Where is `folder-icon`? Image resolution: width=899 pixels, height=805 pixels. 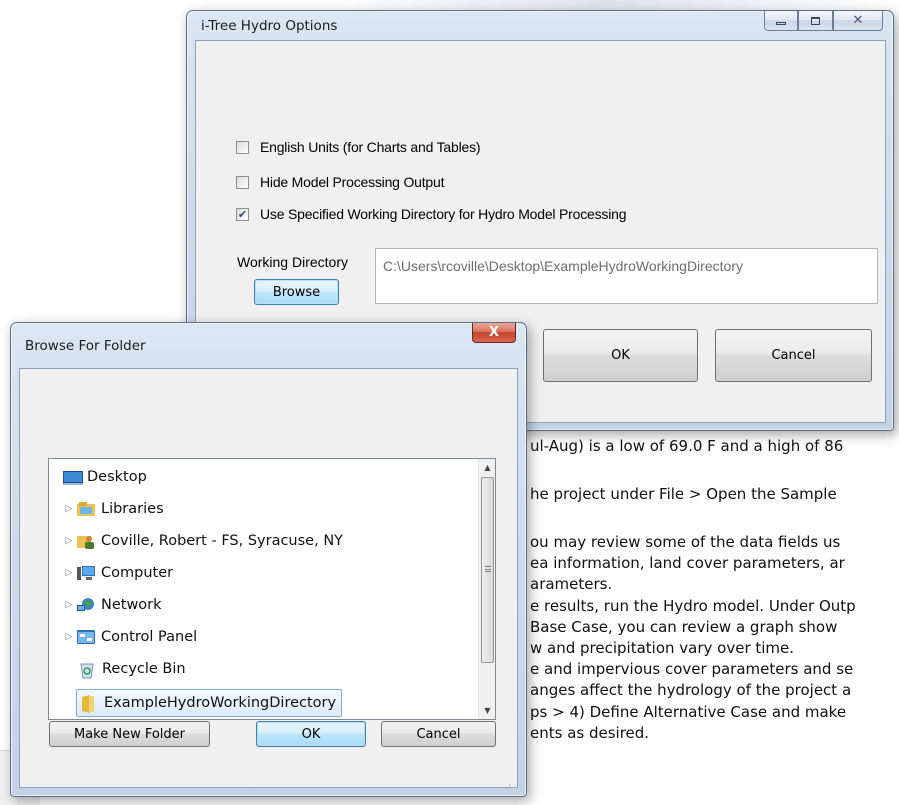
folder-icon is located at coordinates (89, 704).